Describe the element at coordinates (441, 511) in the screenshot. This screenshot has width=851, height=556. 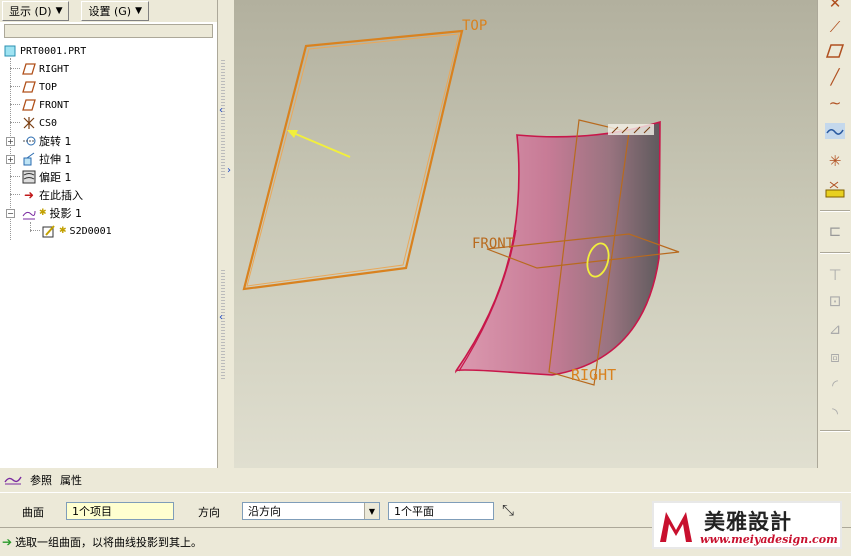
I see `direction-reference-collector: 1个平面` at that location.